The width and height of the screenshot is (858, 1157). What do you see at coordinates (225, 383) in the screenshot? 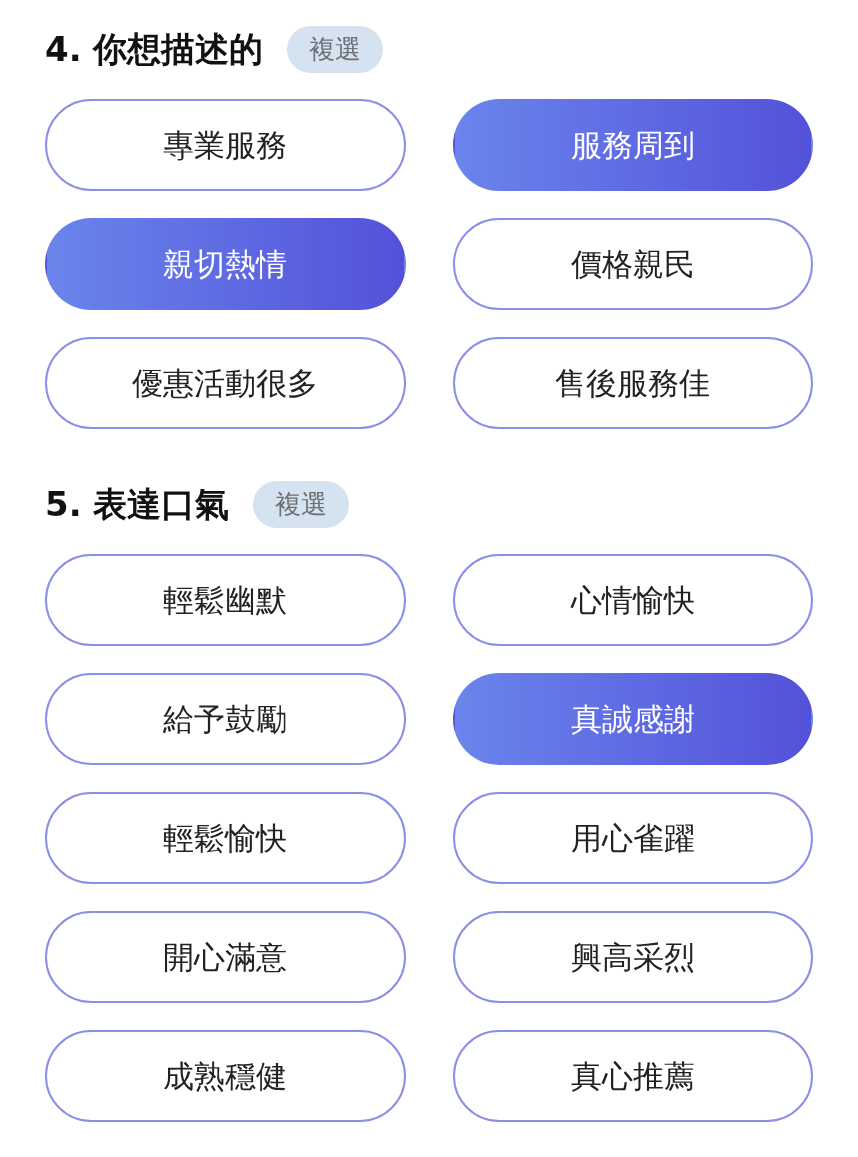
I see `option-button: 優惠活動很多` at bounding box center [225, 383].